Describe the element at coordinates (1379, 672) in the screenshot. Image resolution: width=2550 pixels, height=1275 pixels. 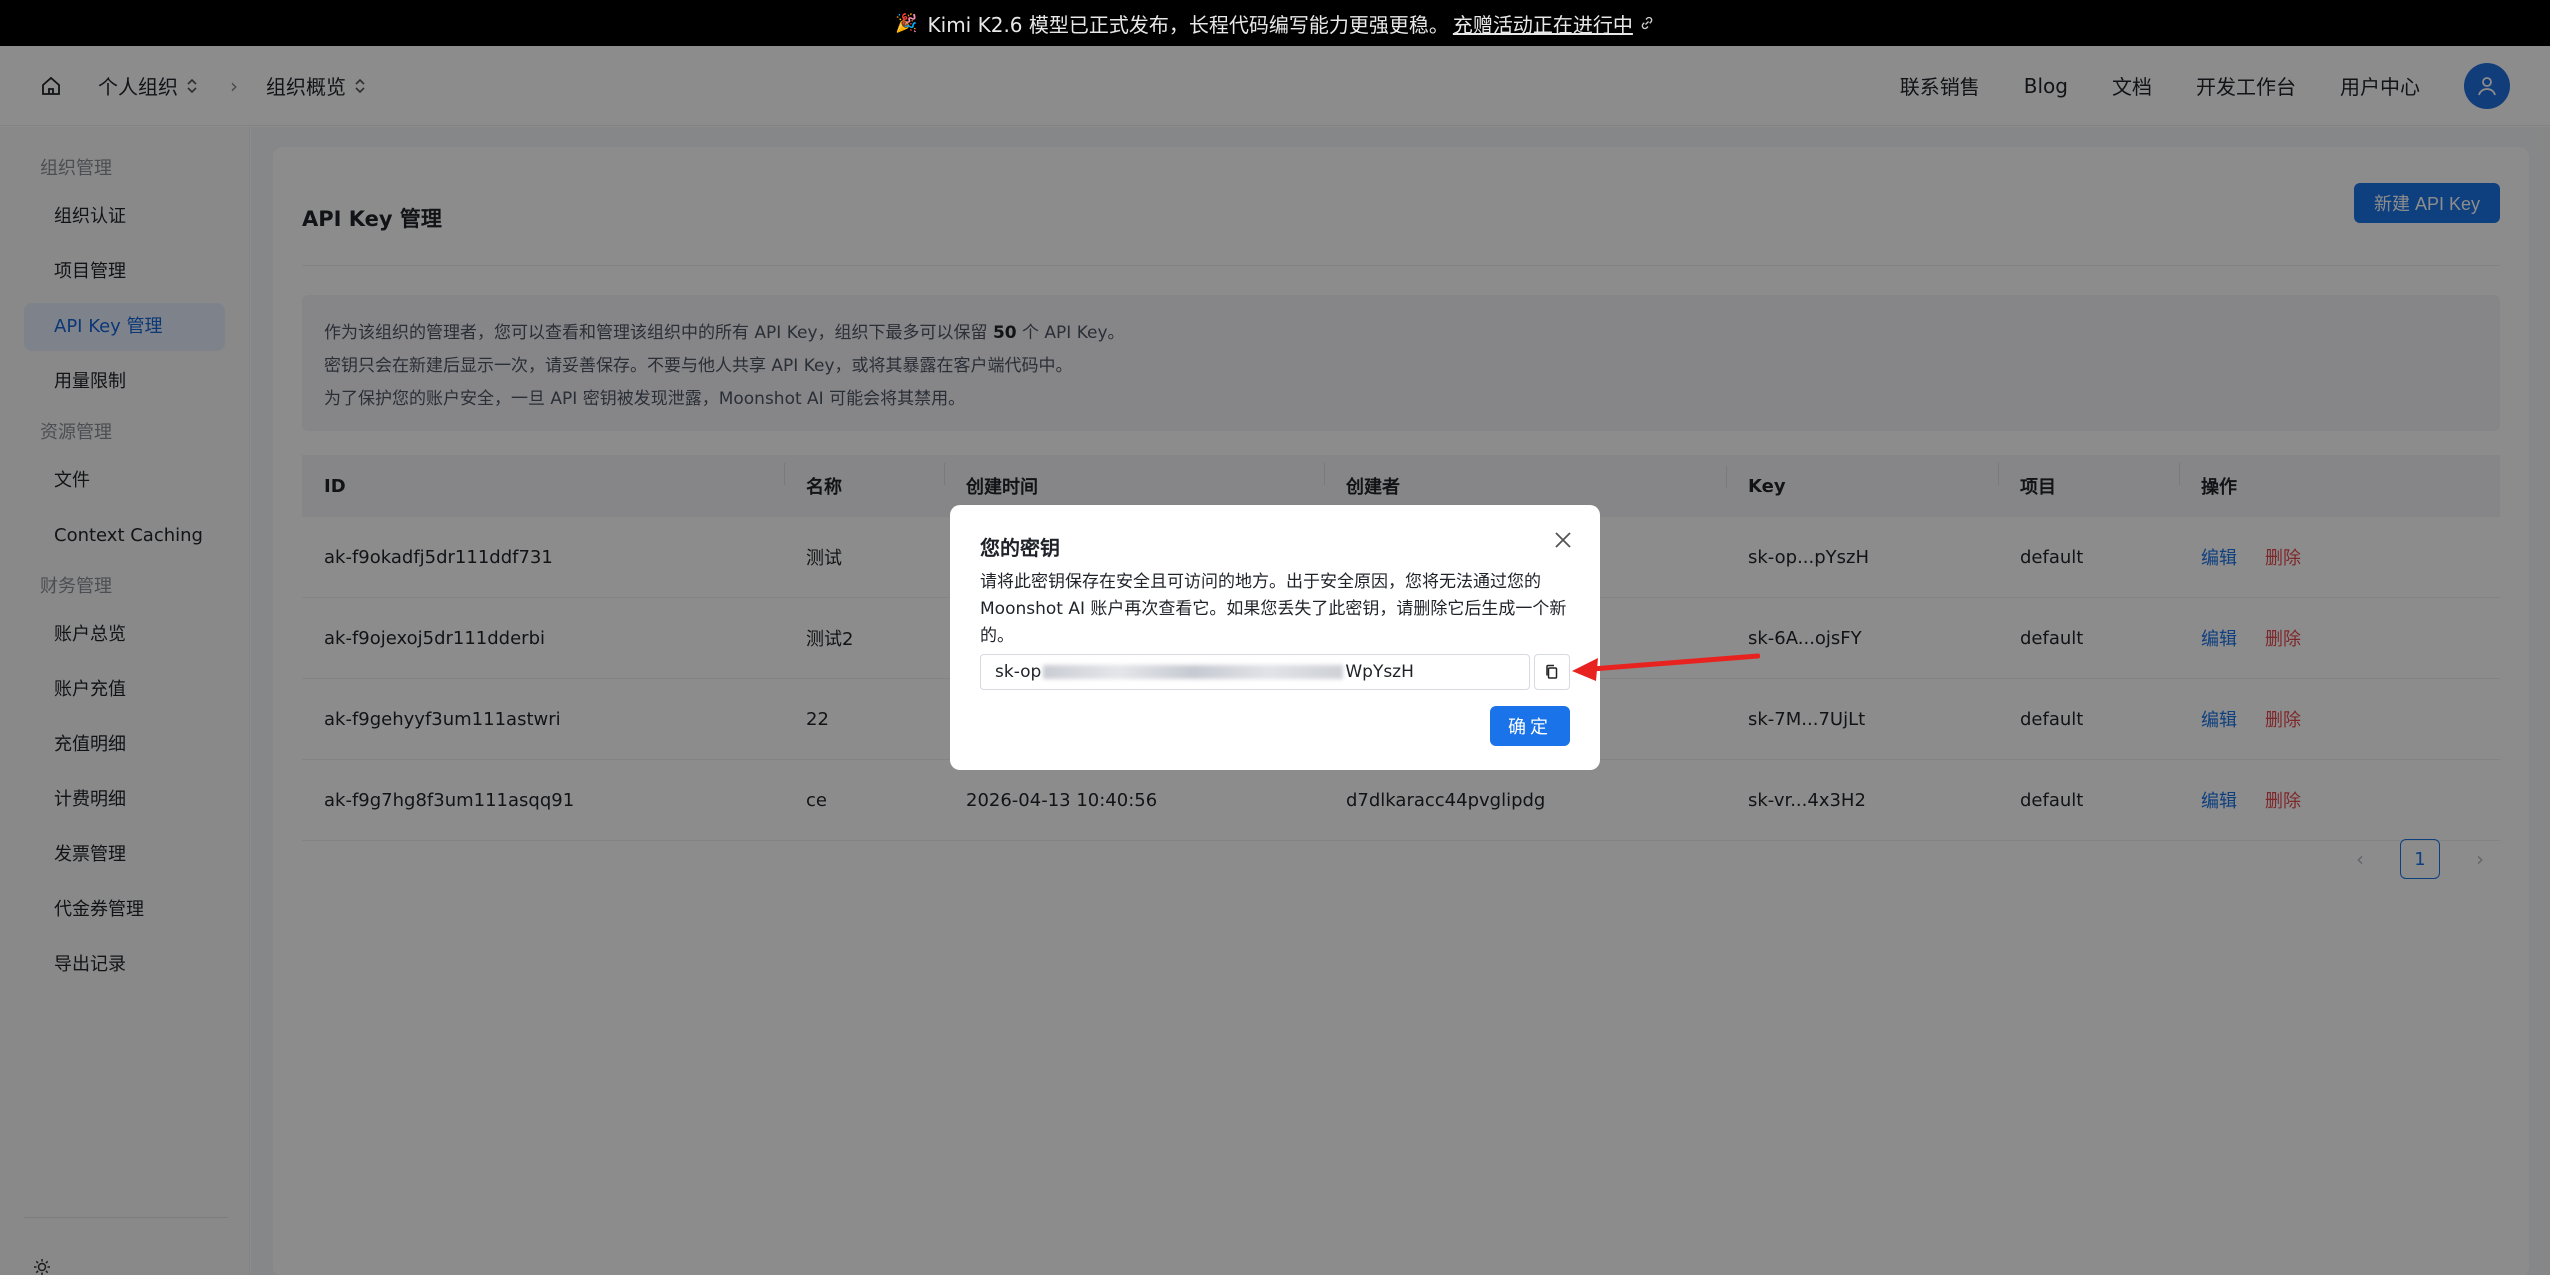
I see `key-suffix: WpYszH` at that location.